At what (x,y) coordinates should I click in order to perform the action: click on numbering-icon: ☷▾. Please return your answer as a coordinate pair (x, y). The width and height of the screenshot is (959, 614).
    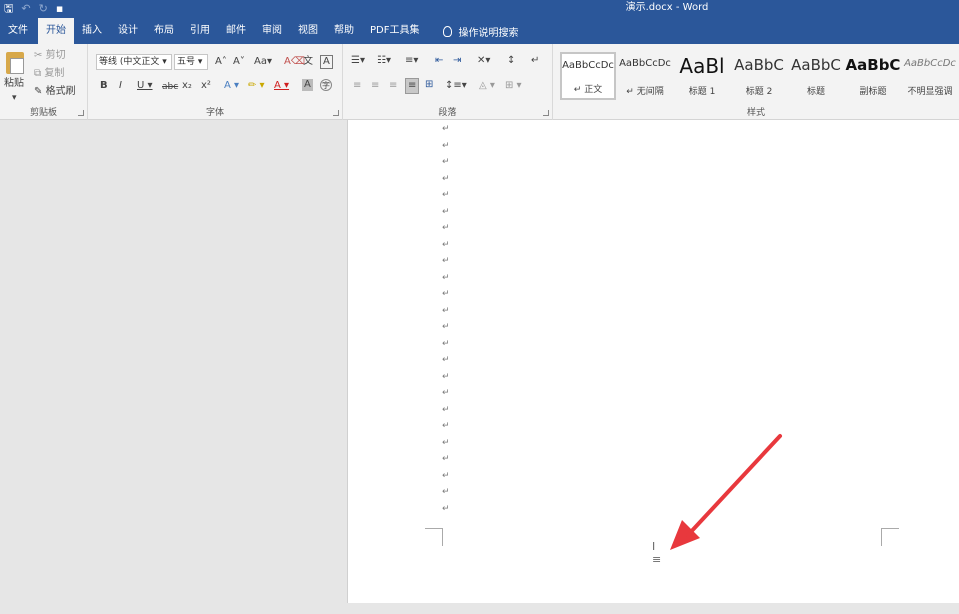
    Looking at the image, I should click on (384, 61).